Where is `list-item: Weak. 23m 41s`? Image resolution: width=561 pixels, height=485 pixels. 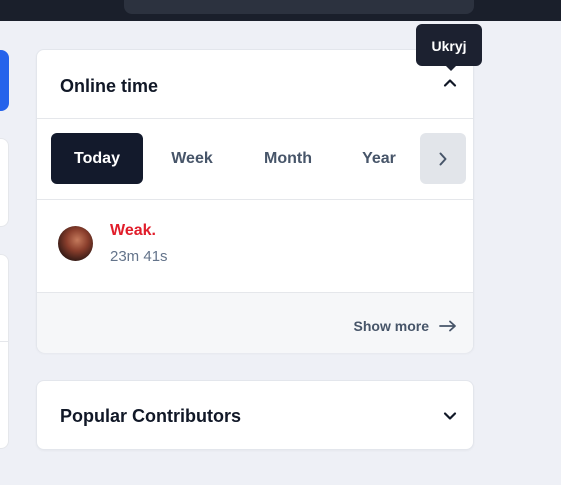
list-item: Weak. 23m 41s is located at coordinates (255, 246).